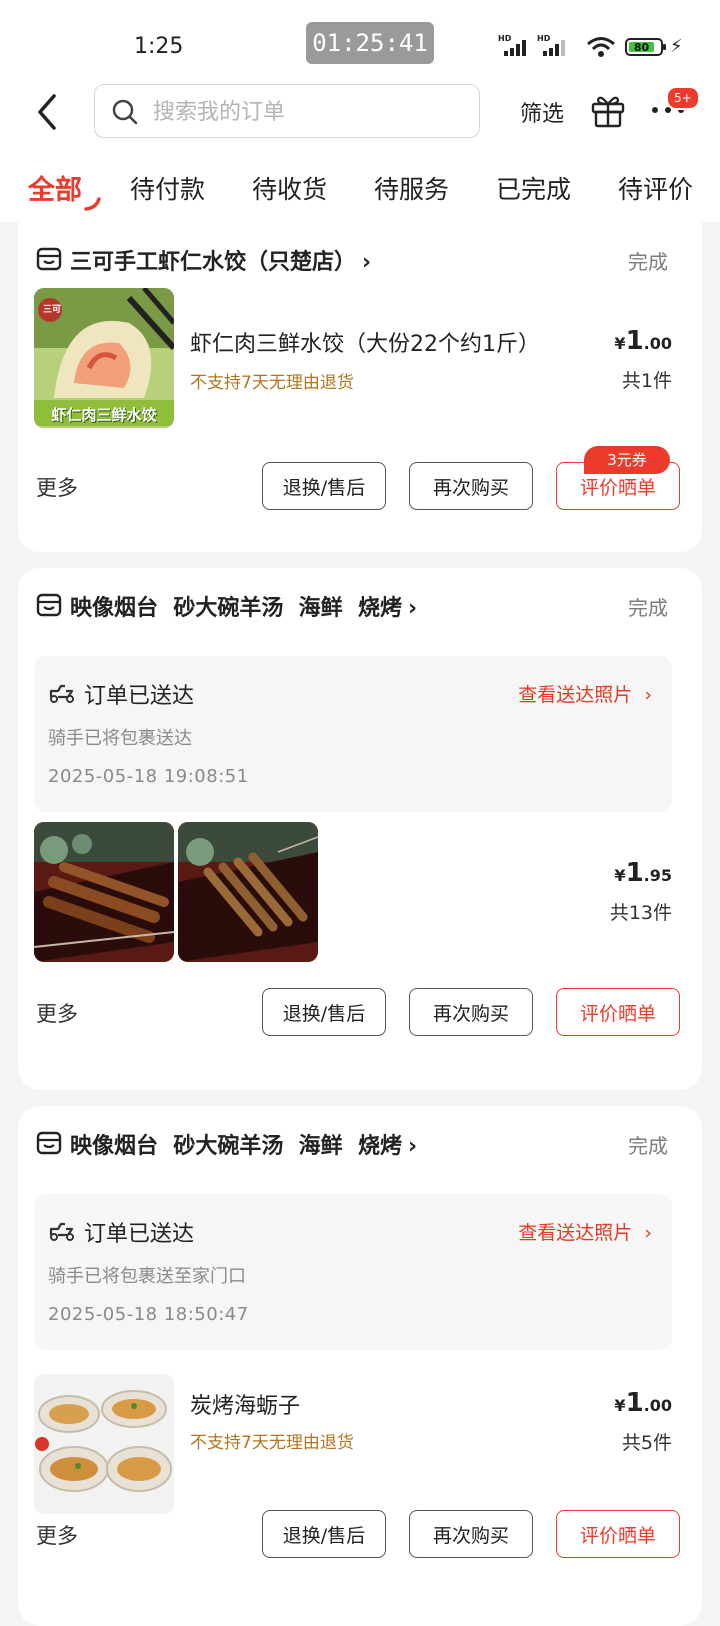 The image size is (720, 1626). What do you see at coordinates (125, 112) in the screenshot?
I see `search-icon` at bounding box center [125, 112].